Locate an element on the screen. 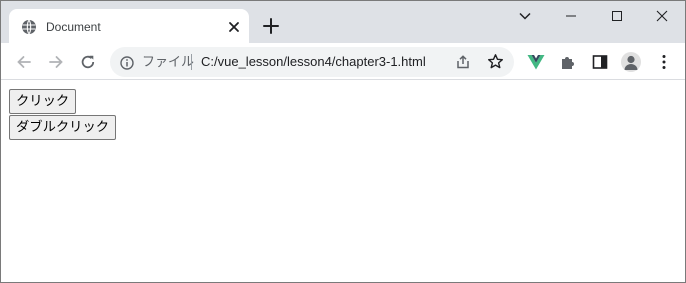 Image resolution: width=686 pixels, height=283 pixels. scheme-label: ファイル is located at coordinates (168, 61).